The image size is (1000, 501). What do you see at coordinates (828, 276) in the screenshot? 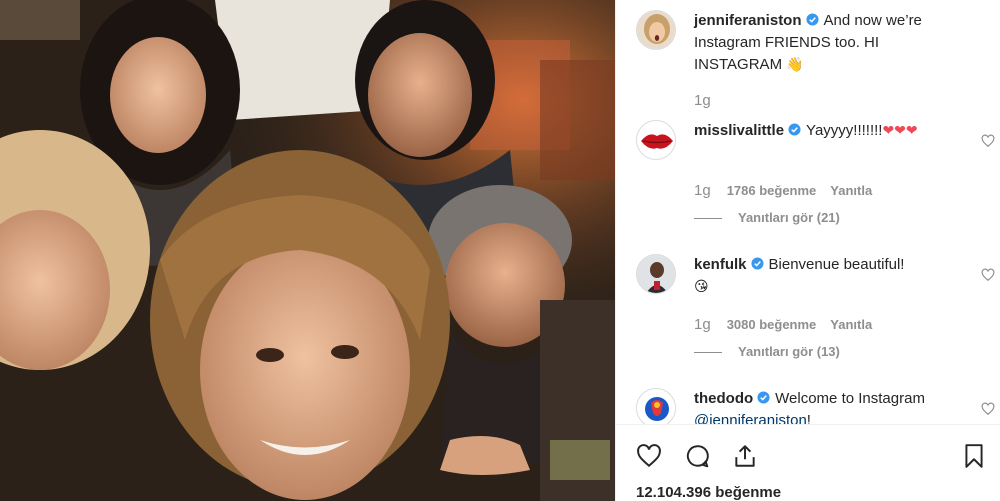
I see `comment-text: kenfulk Bienvenue beautiful! 😘` at bounding box center [828, 276].